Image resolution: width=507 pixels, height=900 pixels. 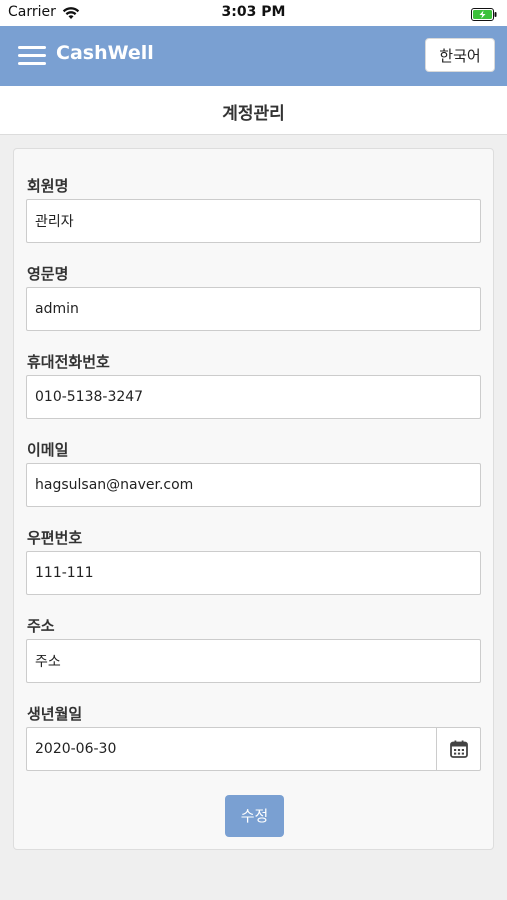 What do you see at coordinates (68, 362) in the screenshot?
I see `mobile-phone-label: 휴대전화번호` at bounding box center [68, 362].